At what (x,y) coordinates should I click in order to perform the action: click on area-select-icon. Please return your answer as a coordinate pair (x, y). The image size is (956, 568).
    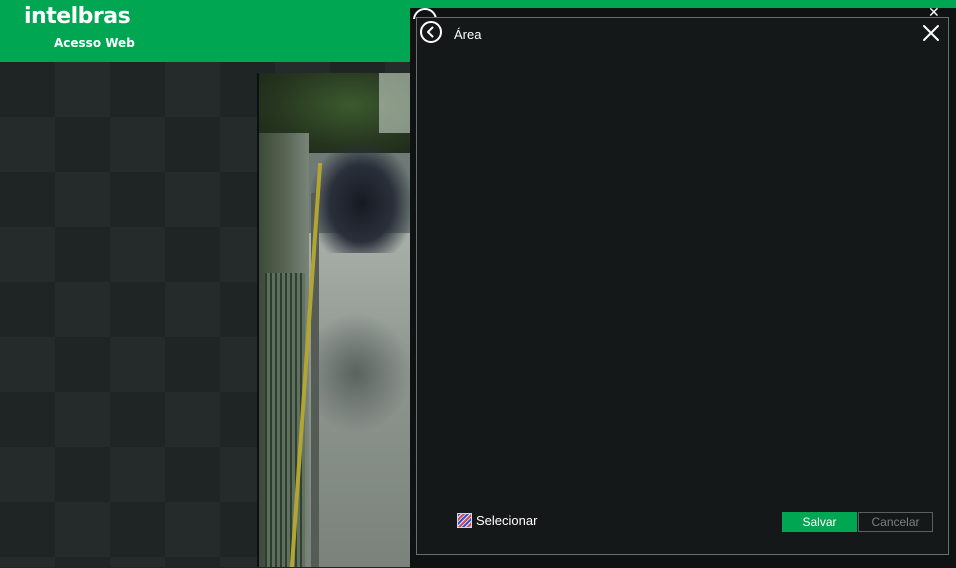
    Looking at the image, I should click on (464, 520).